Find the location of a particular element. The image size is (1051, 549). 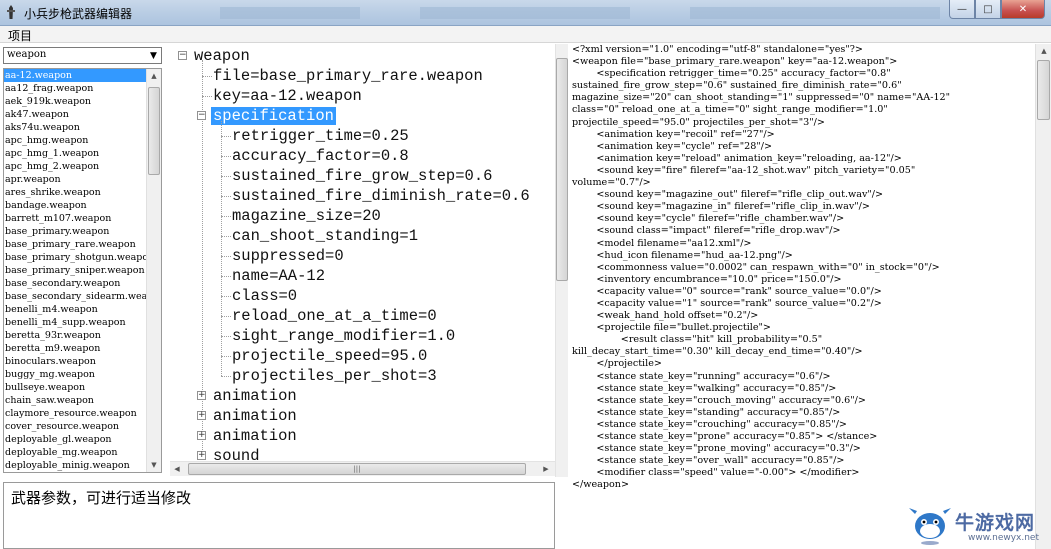

close-icon: ✕ is located at coordinates (1023, 9).